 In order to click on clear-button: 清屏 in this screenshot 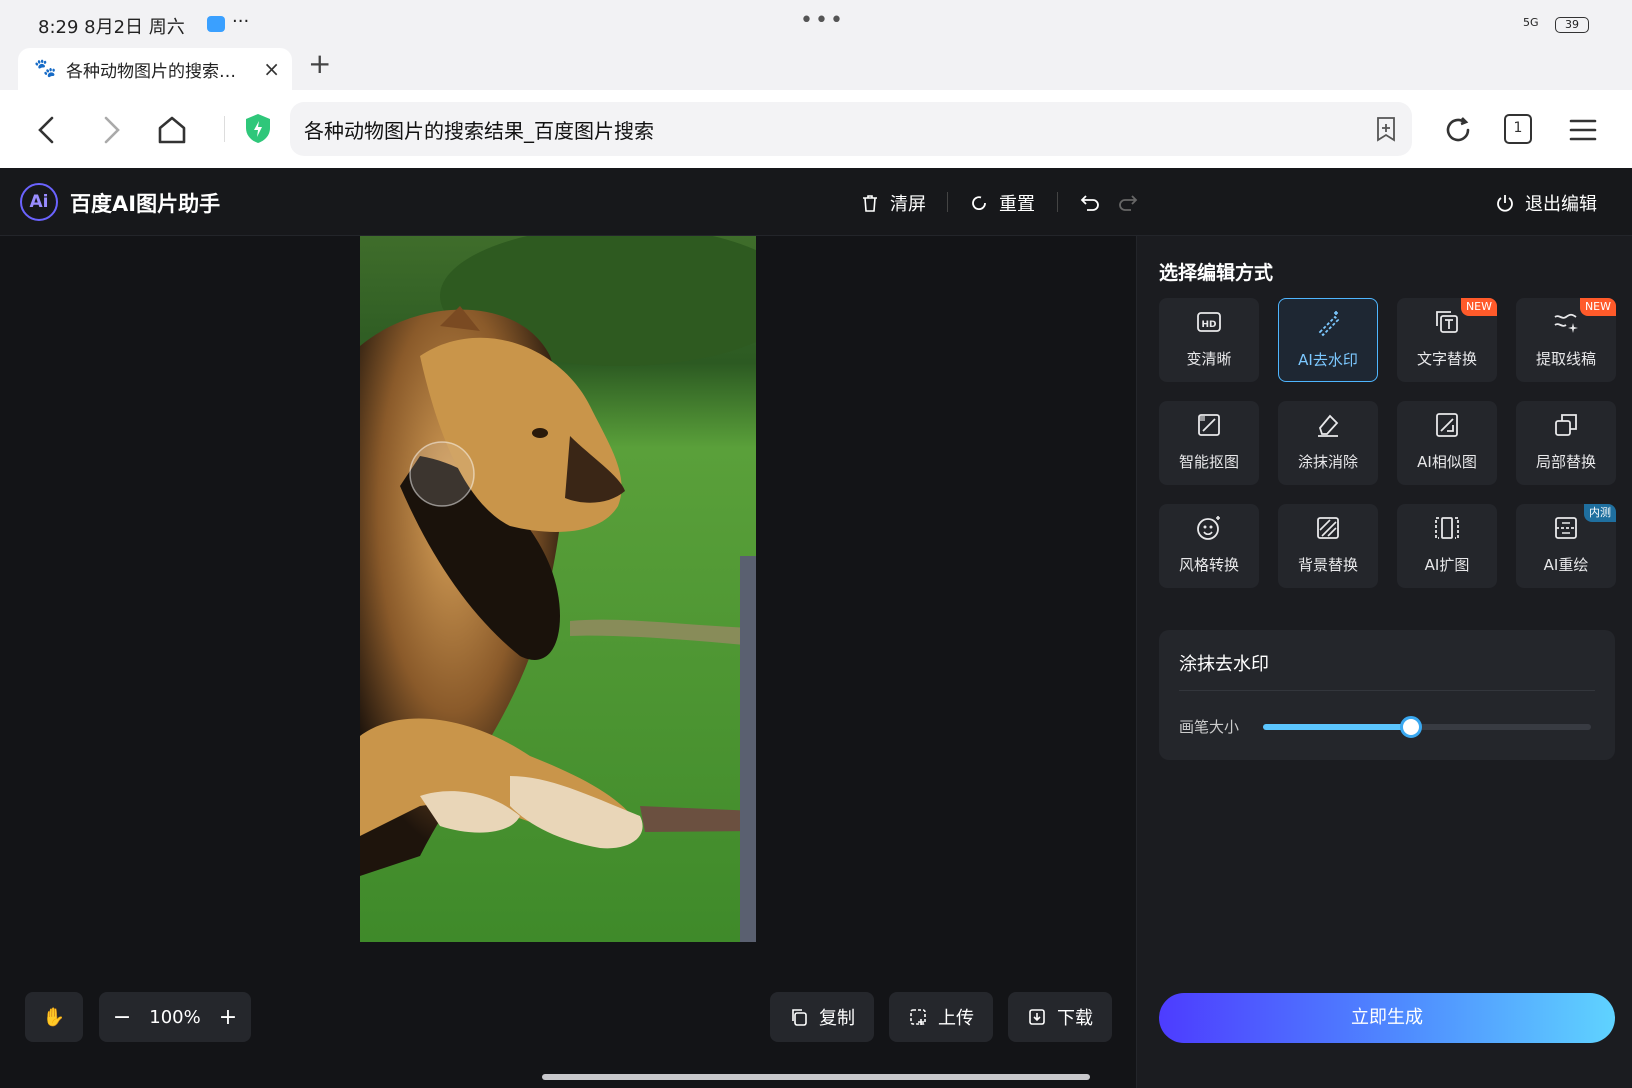, I will do `click(893, 203)`.